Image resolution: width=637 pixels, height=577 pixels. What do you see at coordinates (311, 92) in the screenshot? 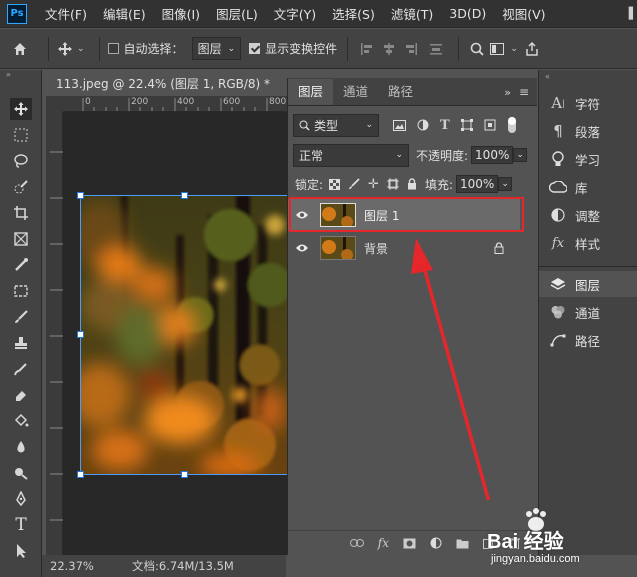
I see `tab-layers: 图层` at bounding box center [311, 92].